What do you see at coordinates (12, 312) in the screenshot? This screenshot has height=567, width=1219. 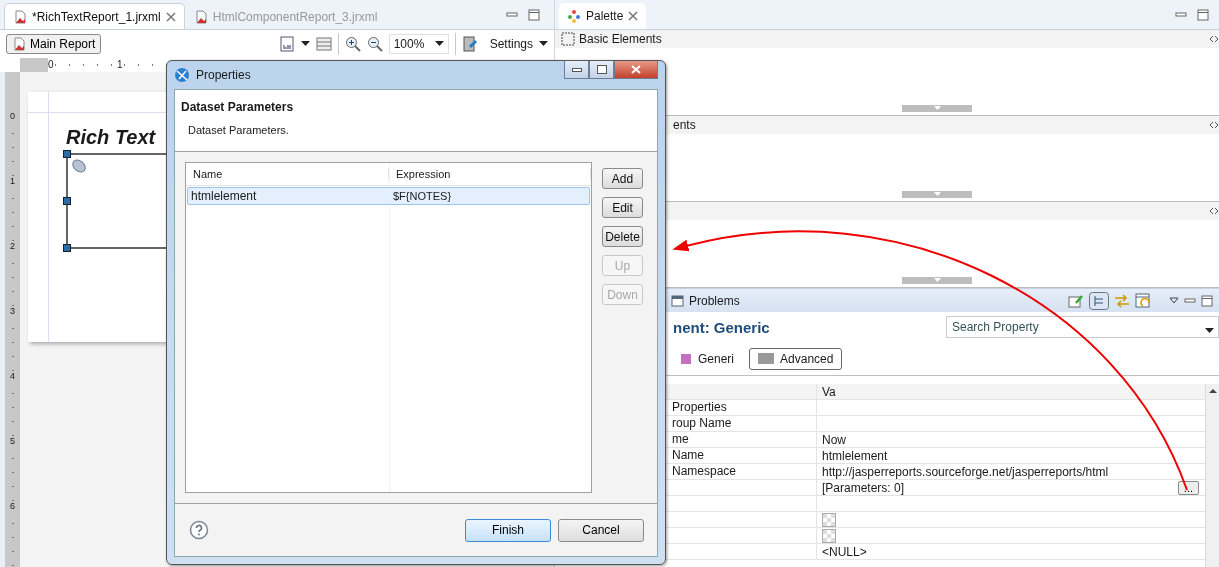 I see `ruler-number: 3` at bounding box center [12, 312].